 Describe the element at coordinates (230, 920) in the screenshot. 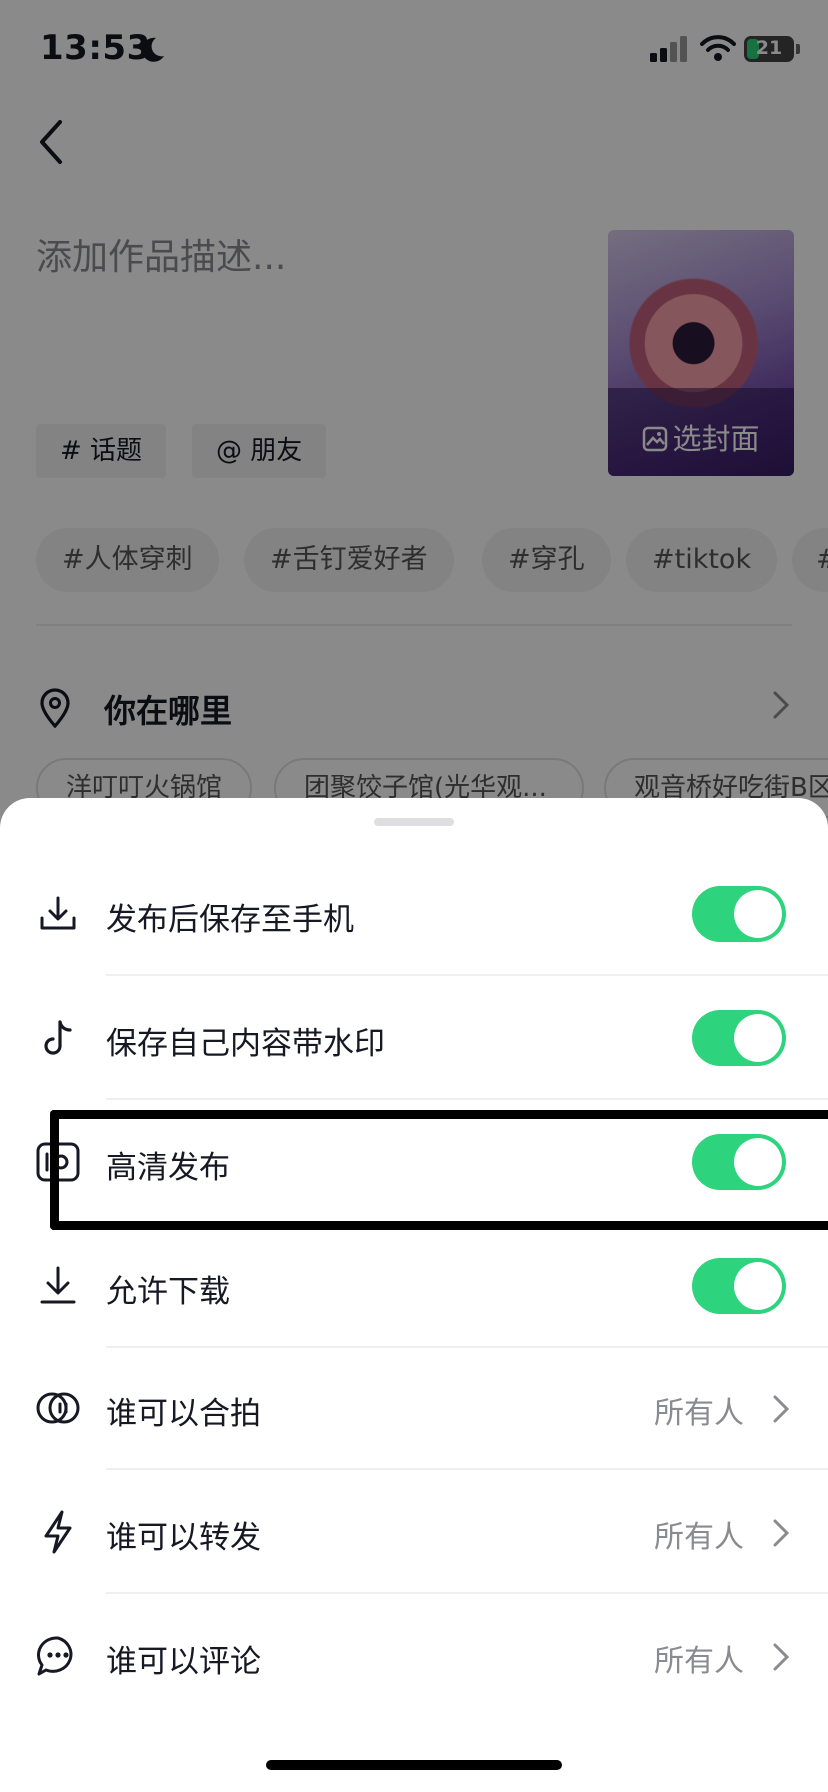

I see `save-to-phone-label: 发布后保存至手机` at that location.